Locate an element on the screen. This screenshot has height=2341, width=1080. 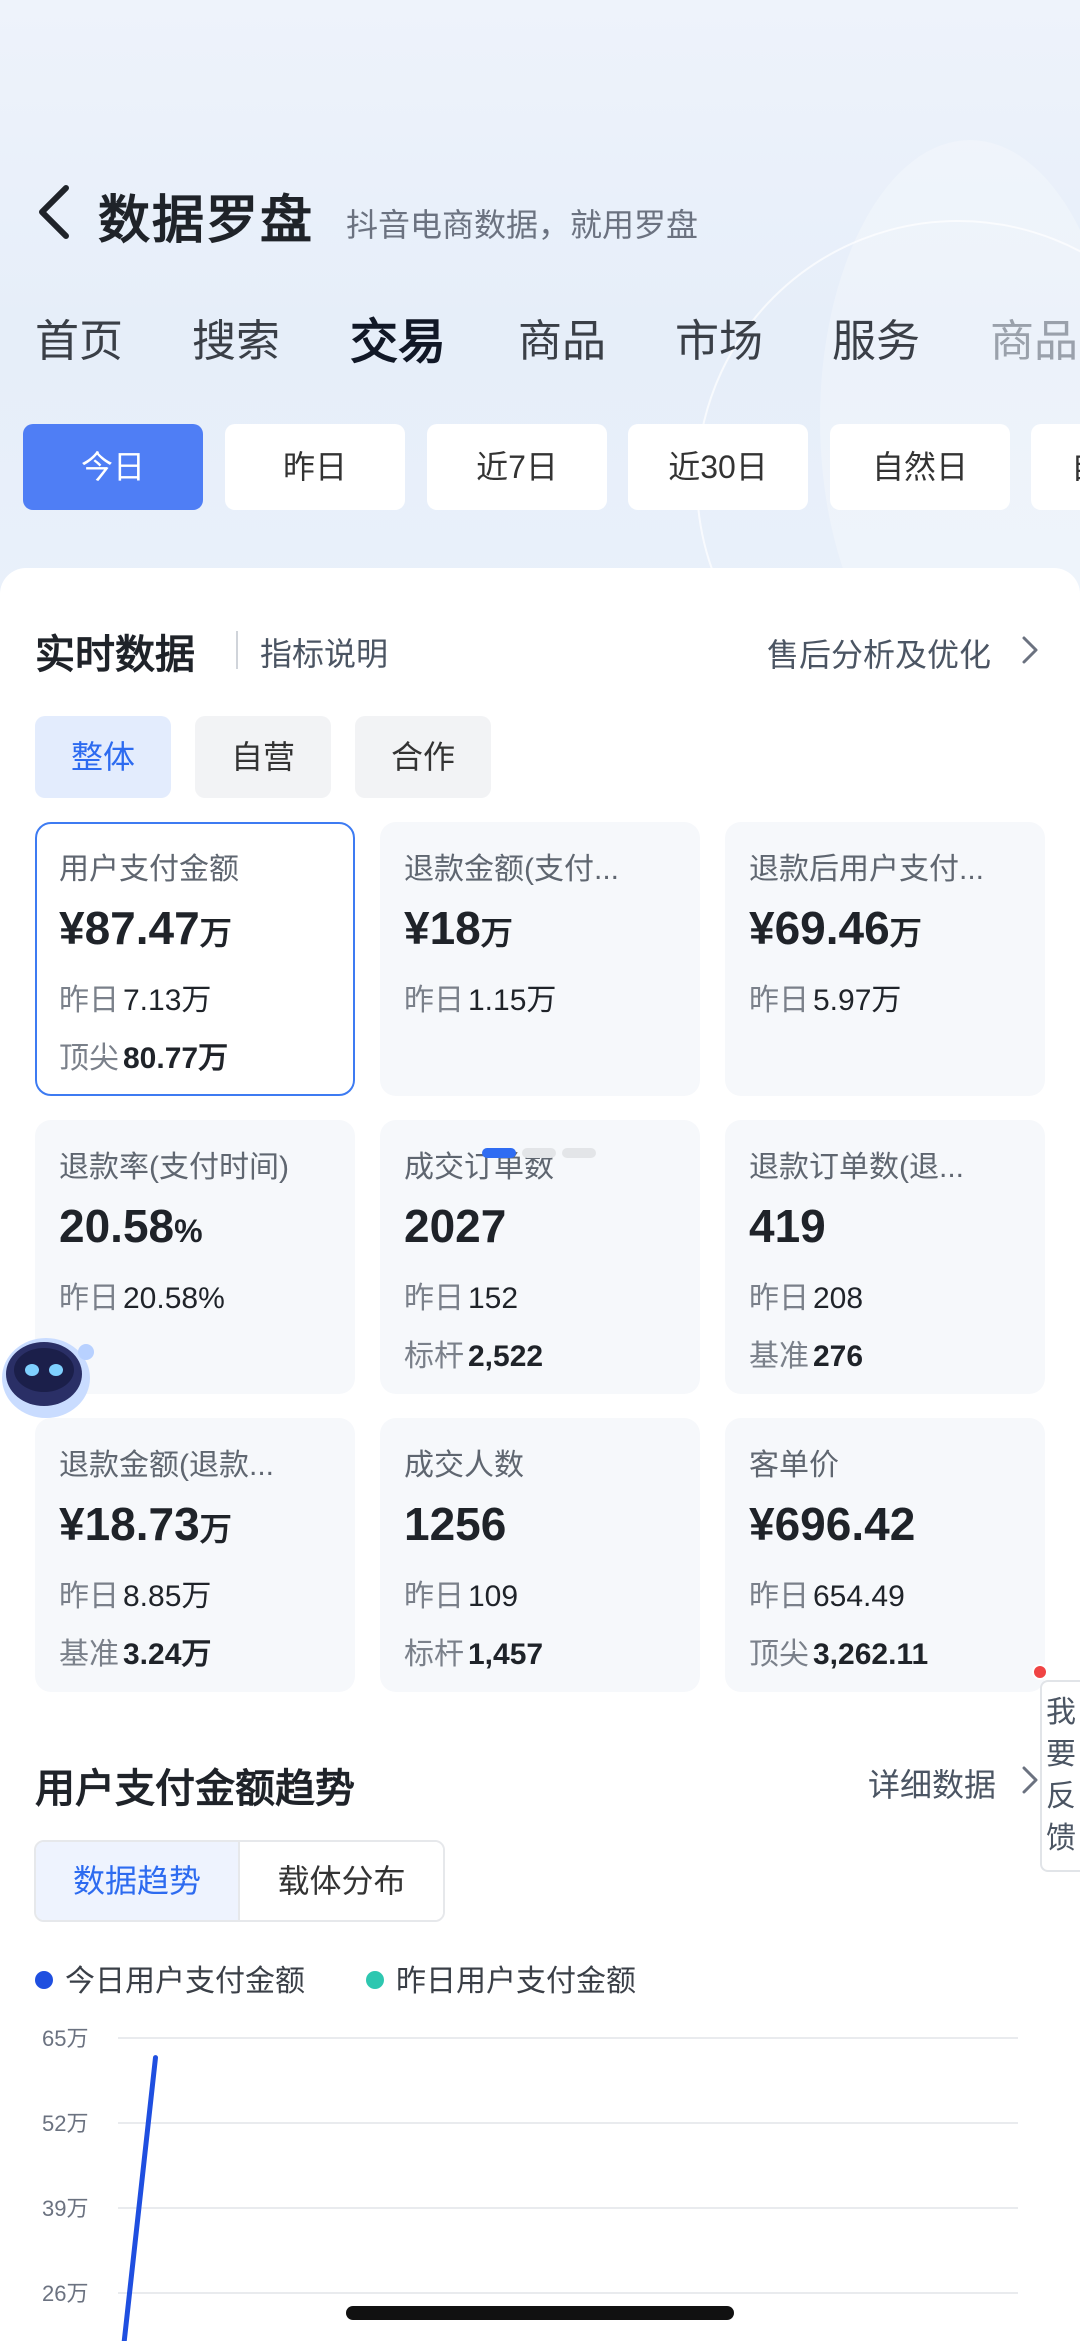
metric-label: 用户支付金额 is located at coordinates (149, 869).